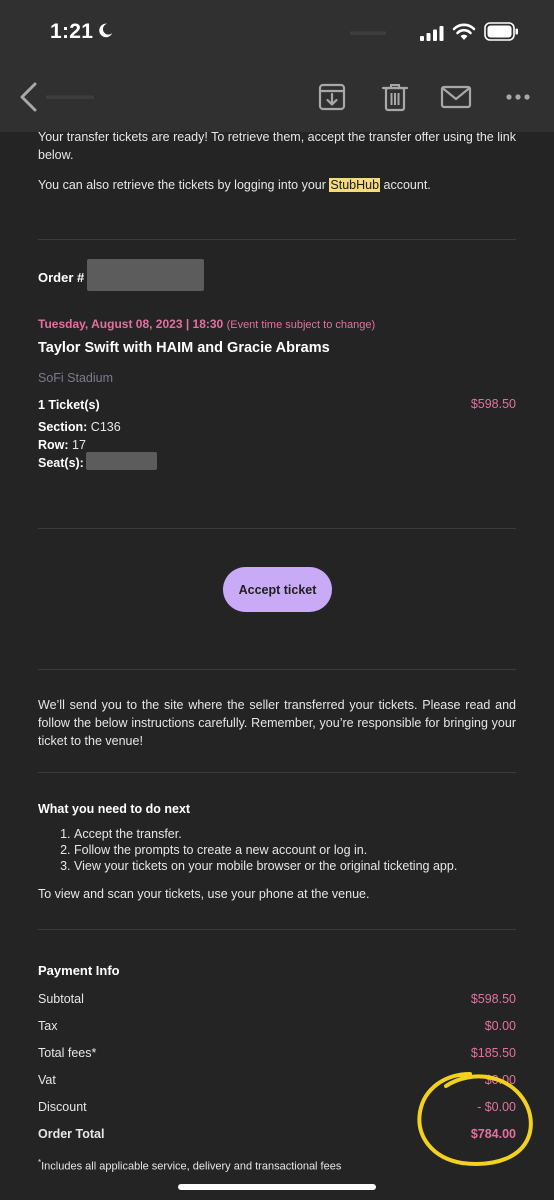  What do you see at coordinates (61, 277) in the screenshot?
I see `order-label: Order #` at bounding box center [61, 277].